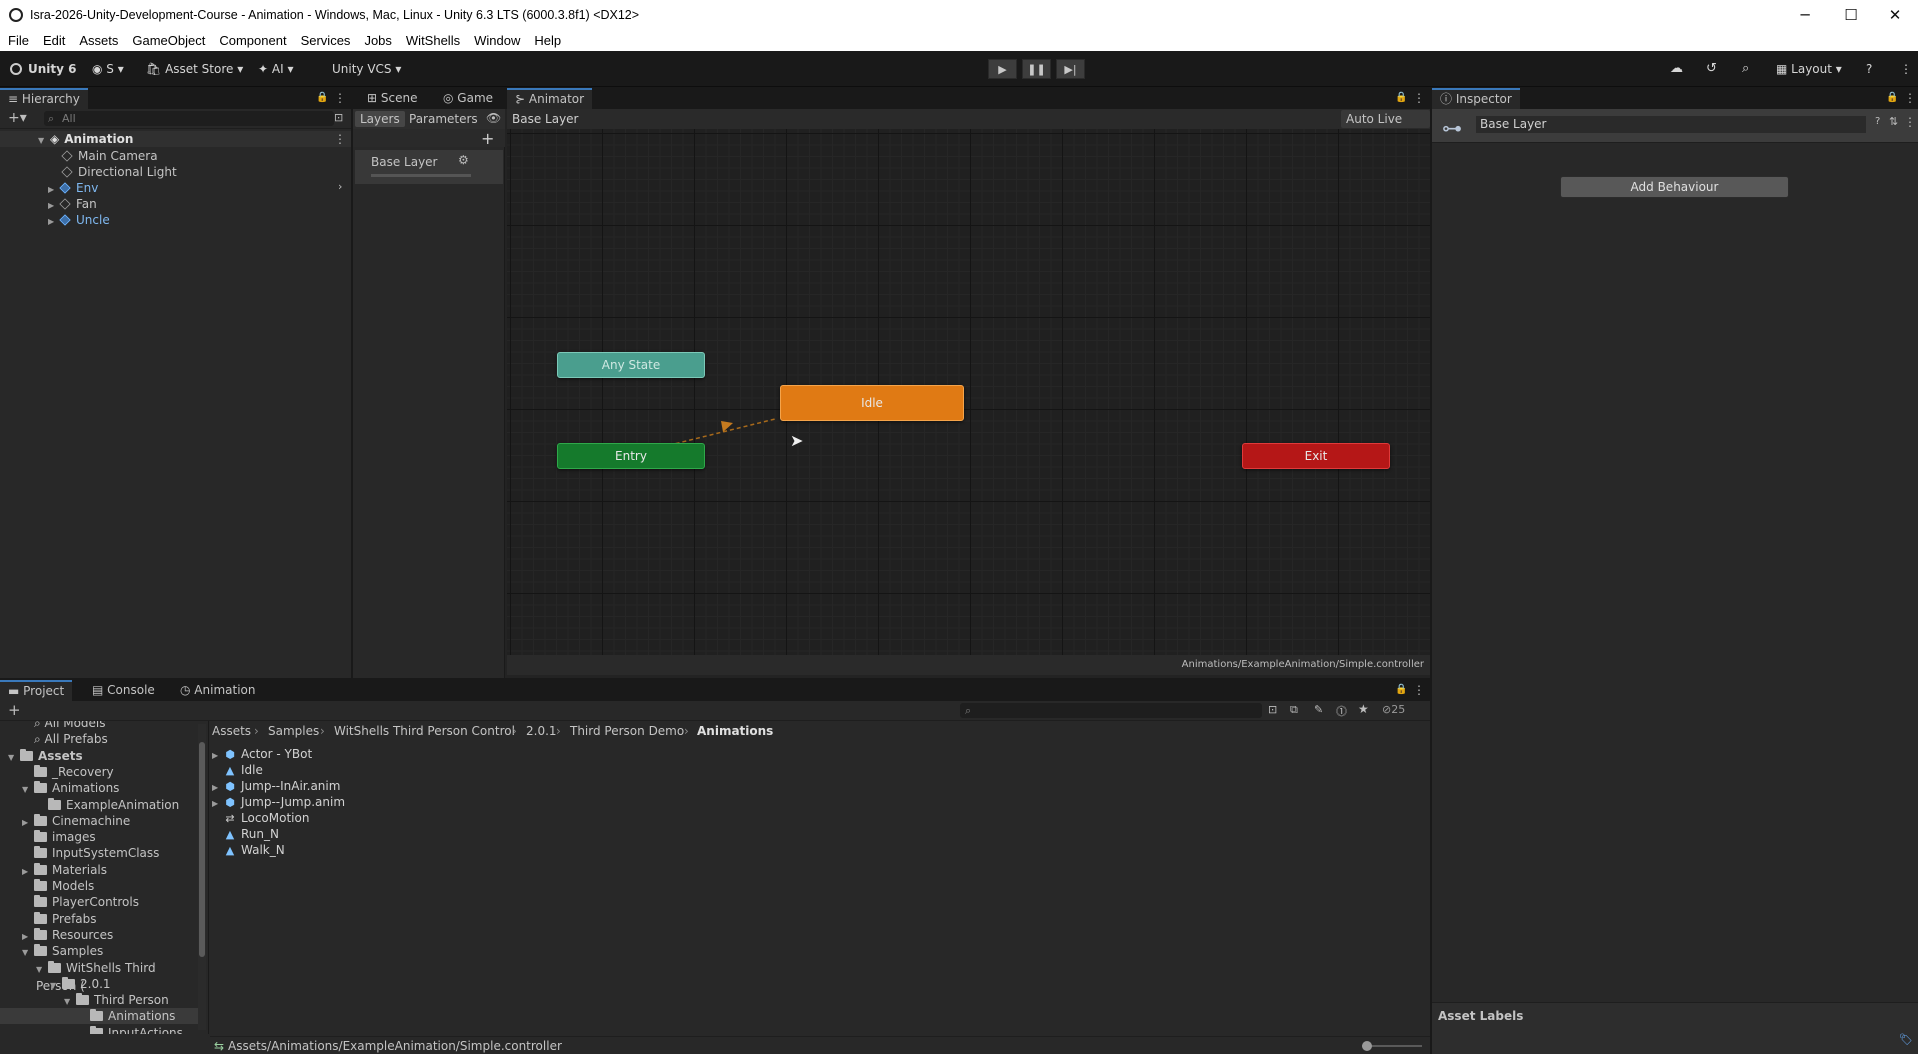 Image resolution: width=1918 pixels, height=1054 pixels. Describe the element at coordinates (493, 118) in the screenshot. I see `eye-icon: 👁` at that location.